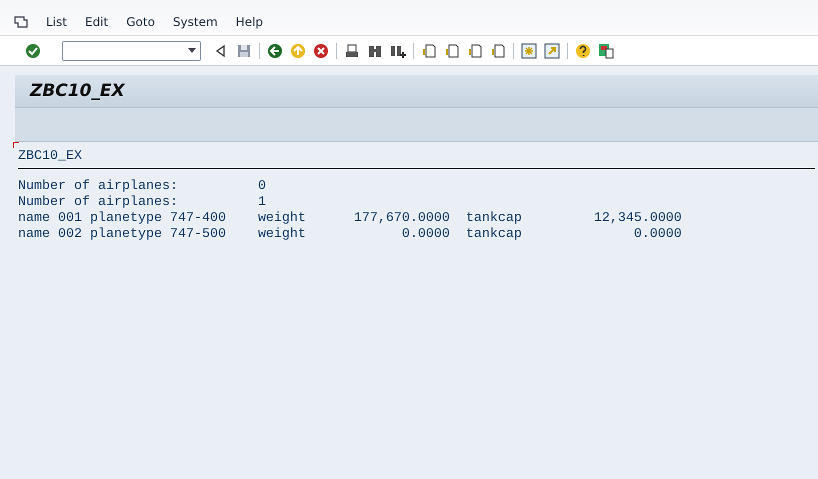  What do you see at coordinates (195, 21) in the screenshot?
I see `menu-item: System` at bounding box center [195, 21].